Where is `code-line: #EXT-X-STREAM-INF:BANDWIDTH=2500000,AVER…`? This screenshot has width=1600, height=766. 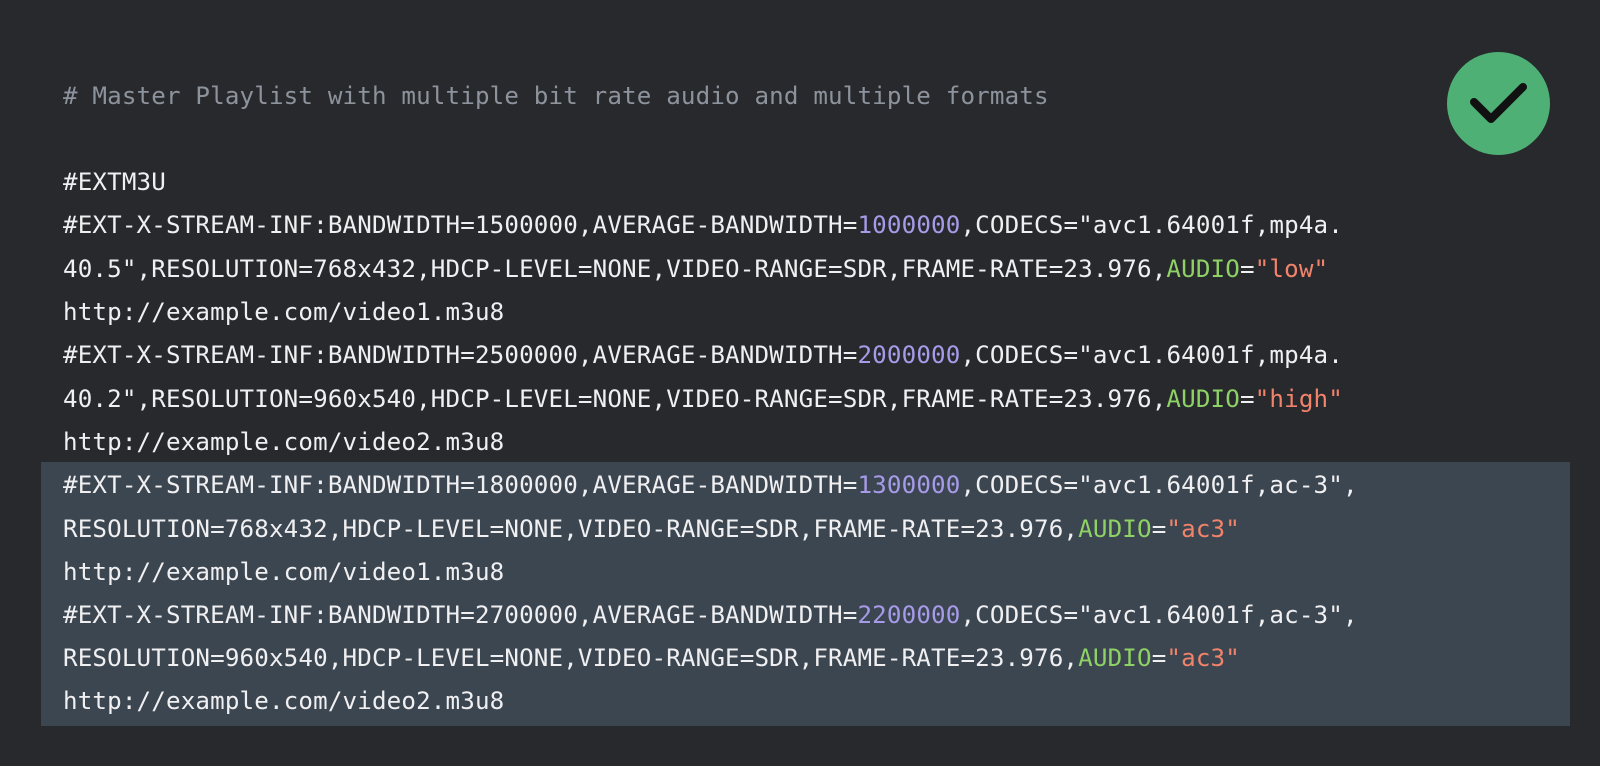 code-line: #EXT-X-STREAM-INF:BANDWIDTH=2500000,AVER… is located at coordinates (703, 355).